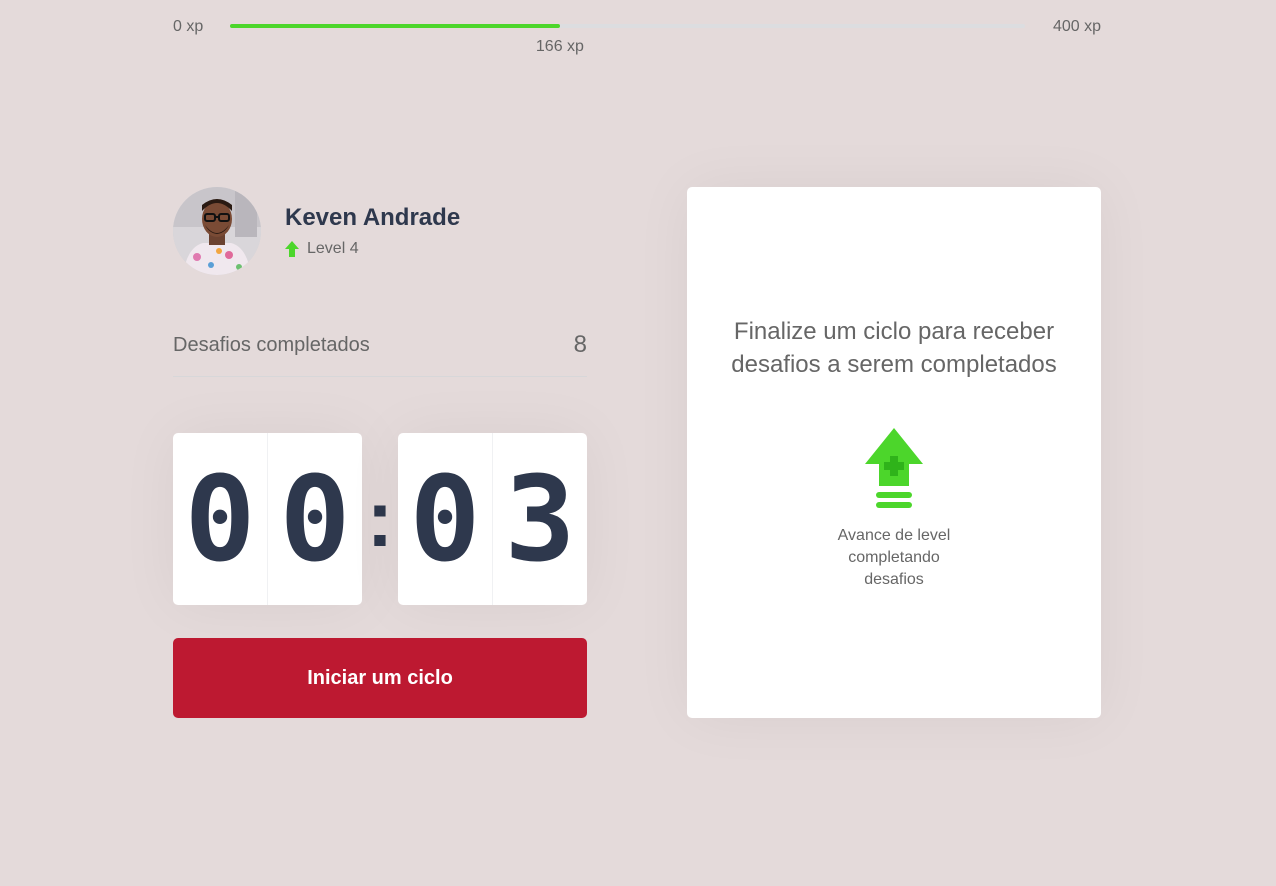 The width and height of the screenshot is (1276, 886). What do you see at coordinates (1076, 26) in the screenshot?
I see `xp-max-label: 400 xp` at bounding box center [1076, 26].